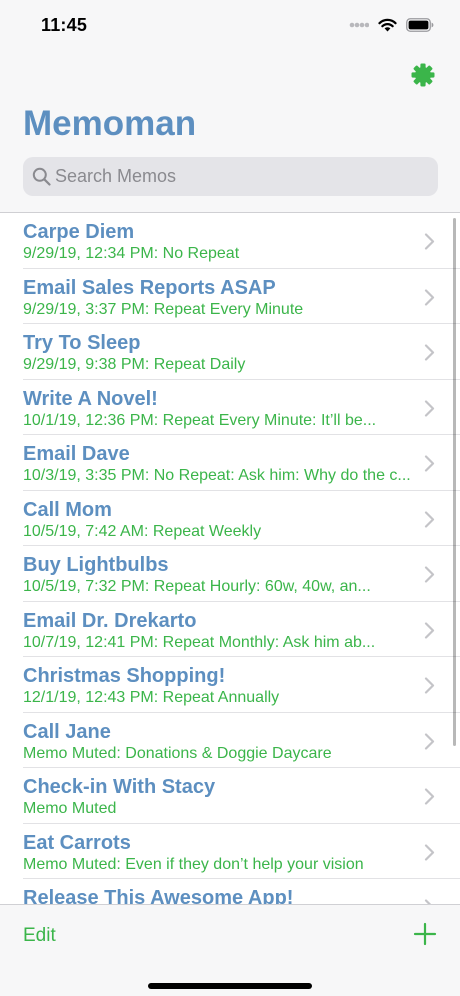  I want to click on memo-title: Buy Lightbulbs, so click(96, 565).